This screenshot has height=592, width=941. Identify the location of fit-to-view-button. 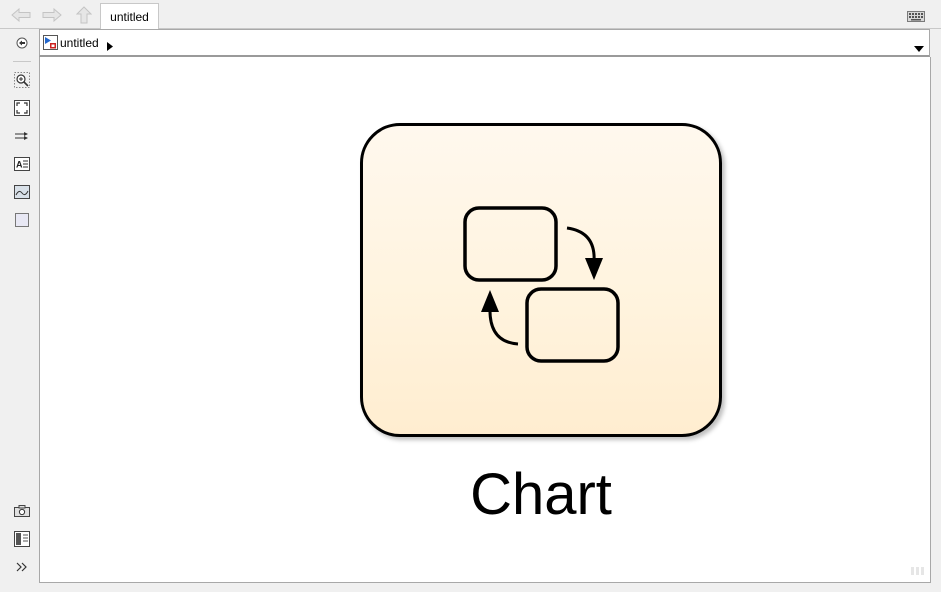
(22, 108).